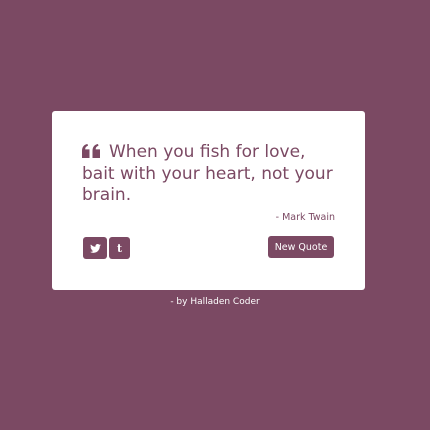 The image size is (430, 430). What do you see at coordinates (91, 153) in the screenshot?
I see `quote-left-icon` at bounding box center [91, 153].